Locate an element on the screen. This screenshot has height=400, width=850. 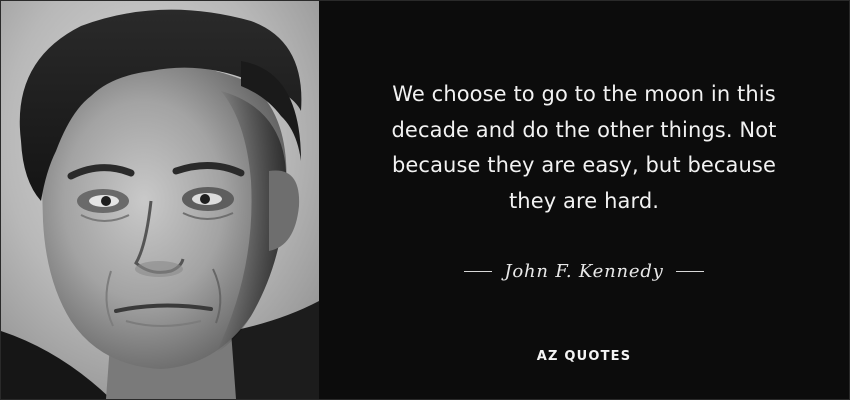
quote-line: We choose to go to the moon in this is located at coordinates (584, 94).